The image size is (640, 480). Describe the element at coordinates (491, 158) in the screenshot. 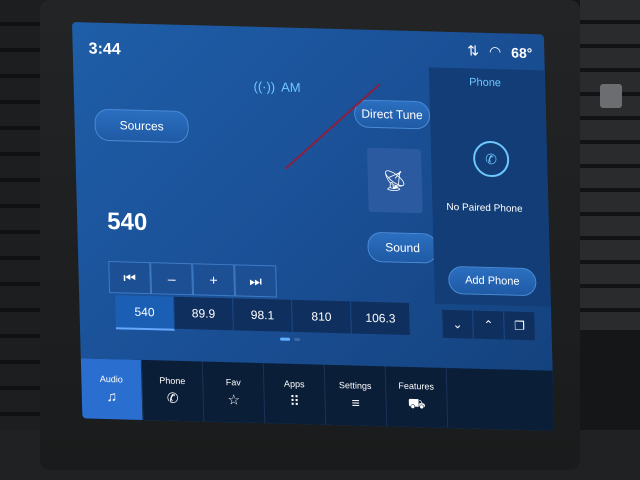

I see `phone-handset-icon: ✆` at that location.